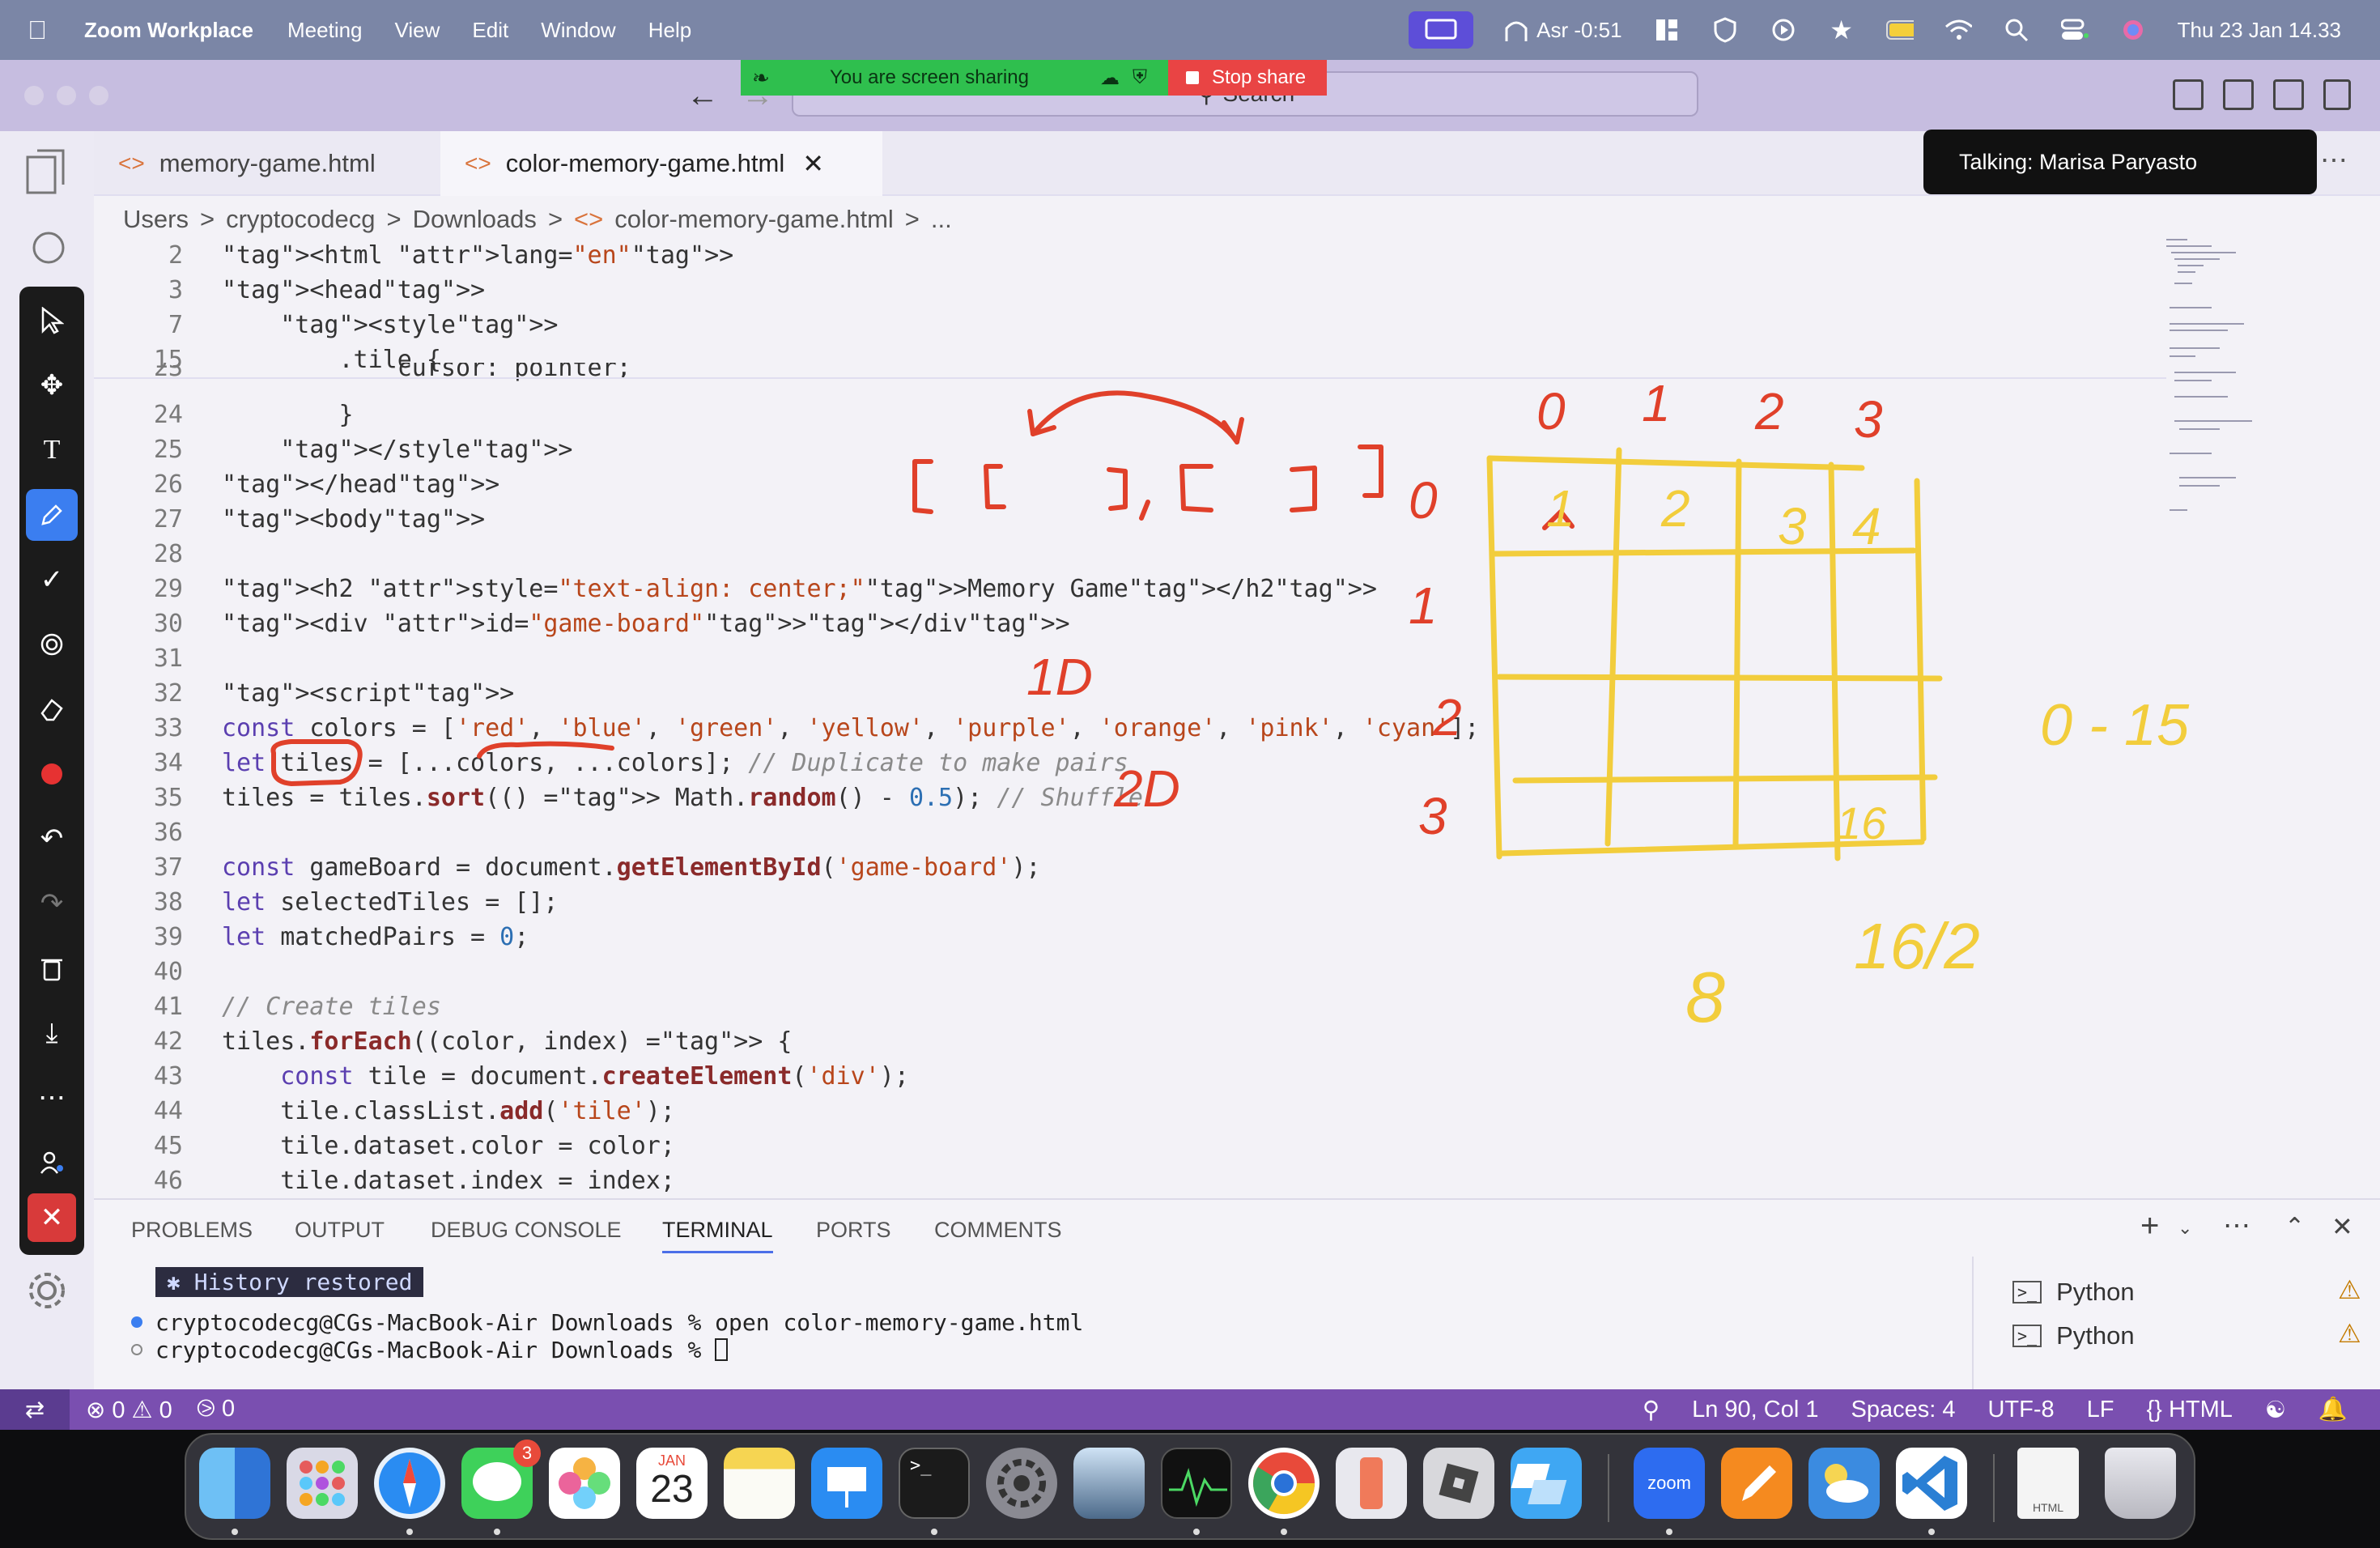  Describe the element at coordinates (52, 515) in the screenshot. I see `pen-tool-icon` at that location.